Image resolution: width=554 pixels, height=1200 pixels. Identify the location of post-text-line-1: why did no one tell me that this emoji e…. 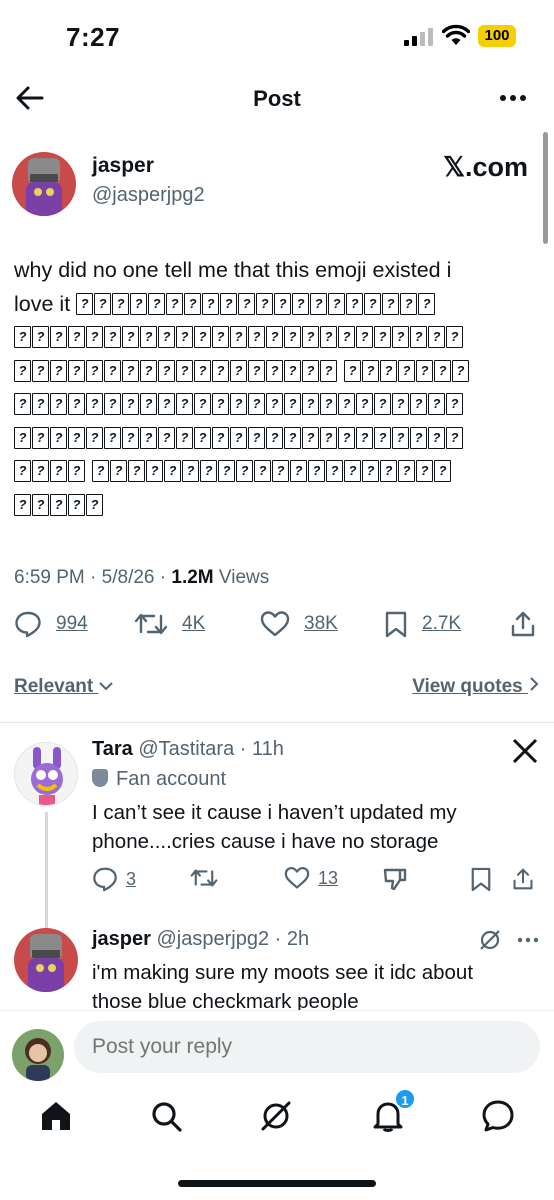
(233, 270).